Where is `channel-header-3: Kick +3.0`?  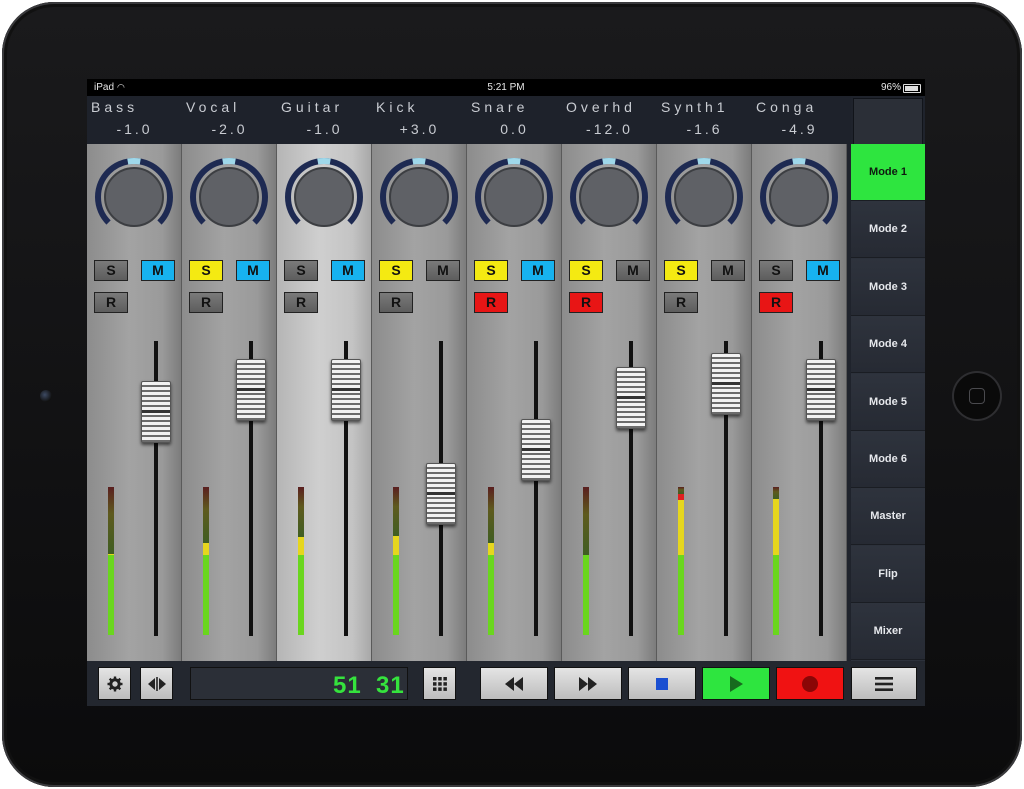 channel-header-3: Kick +3.0 is located at coordinates (419, 120).